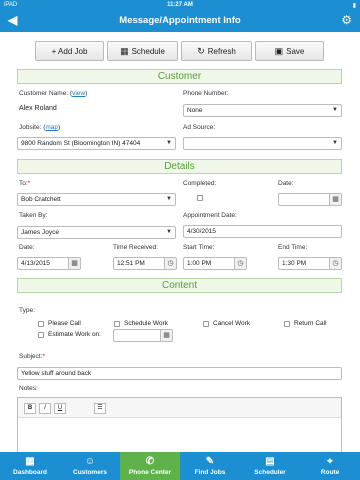  Describe the element at coordinates (262, 143) in the screenshot. I see `ad-source-select: ▼` at that location.